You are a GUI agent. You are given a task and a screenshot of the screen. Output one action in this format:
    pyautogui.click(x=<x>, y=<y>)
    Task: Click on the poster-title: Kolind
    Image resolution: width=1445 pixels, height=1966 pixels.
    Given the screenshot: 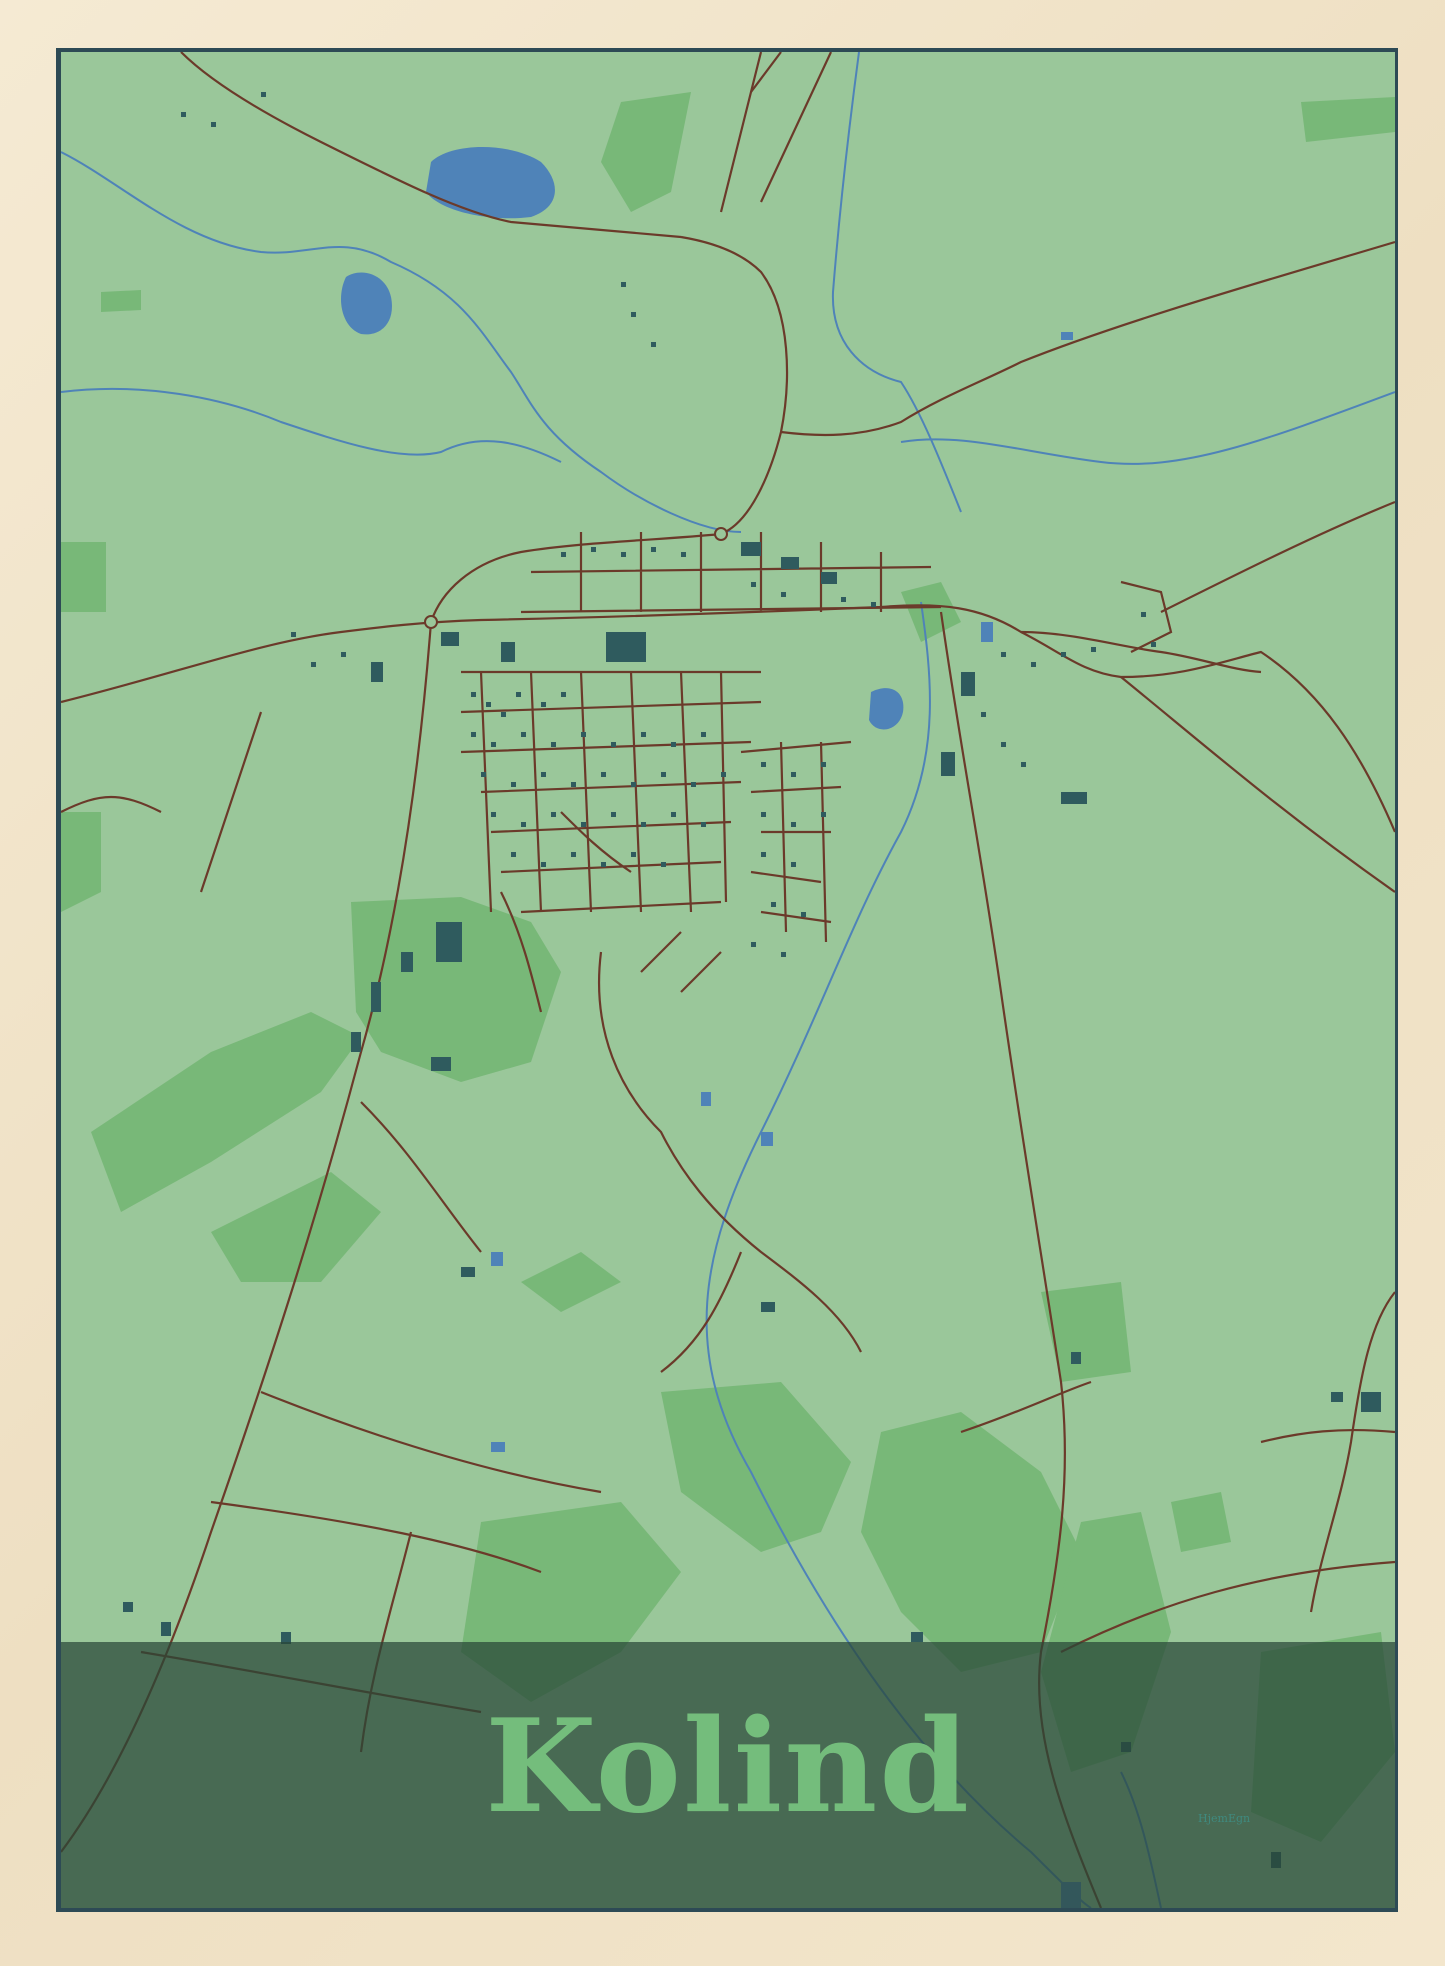 What is the action you would take?
    pyautogui.click(x=728, y=1767)
    